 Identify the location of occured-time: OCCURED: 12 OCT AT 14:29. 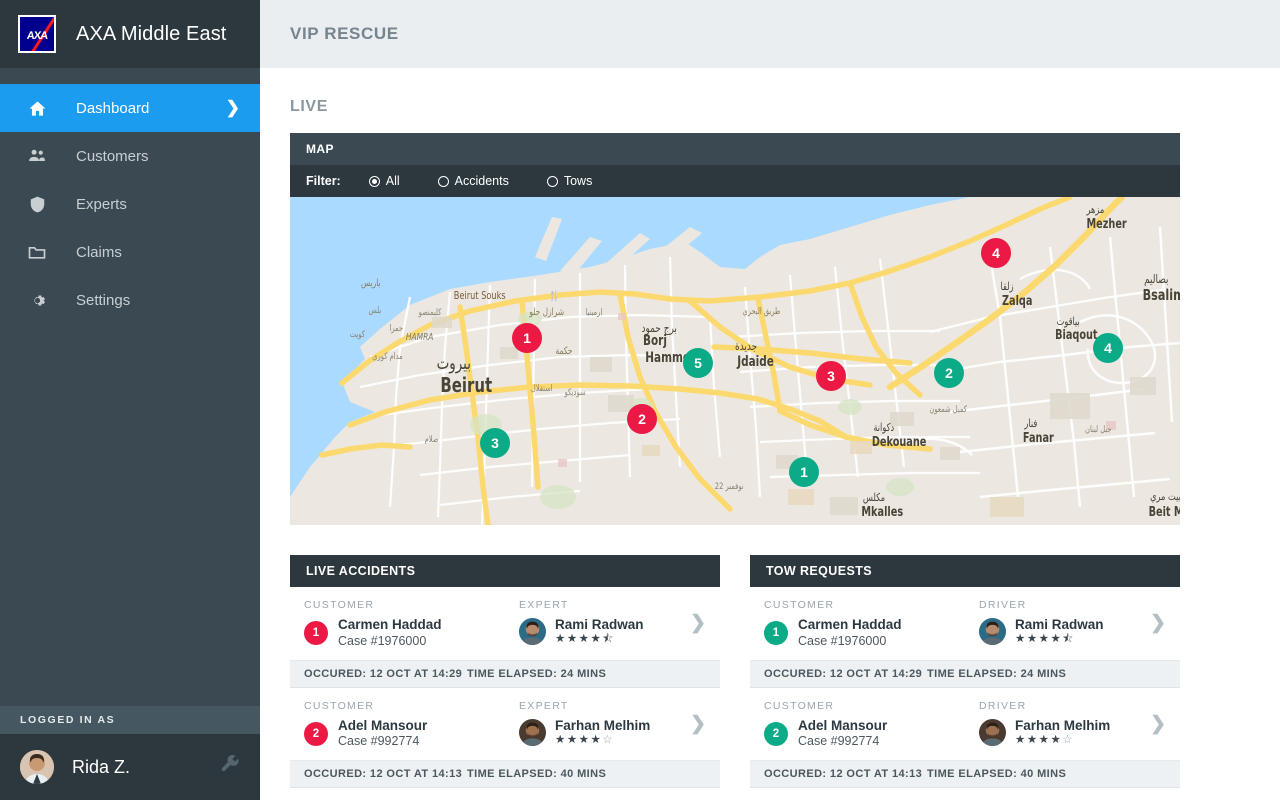
(383, 673).